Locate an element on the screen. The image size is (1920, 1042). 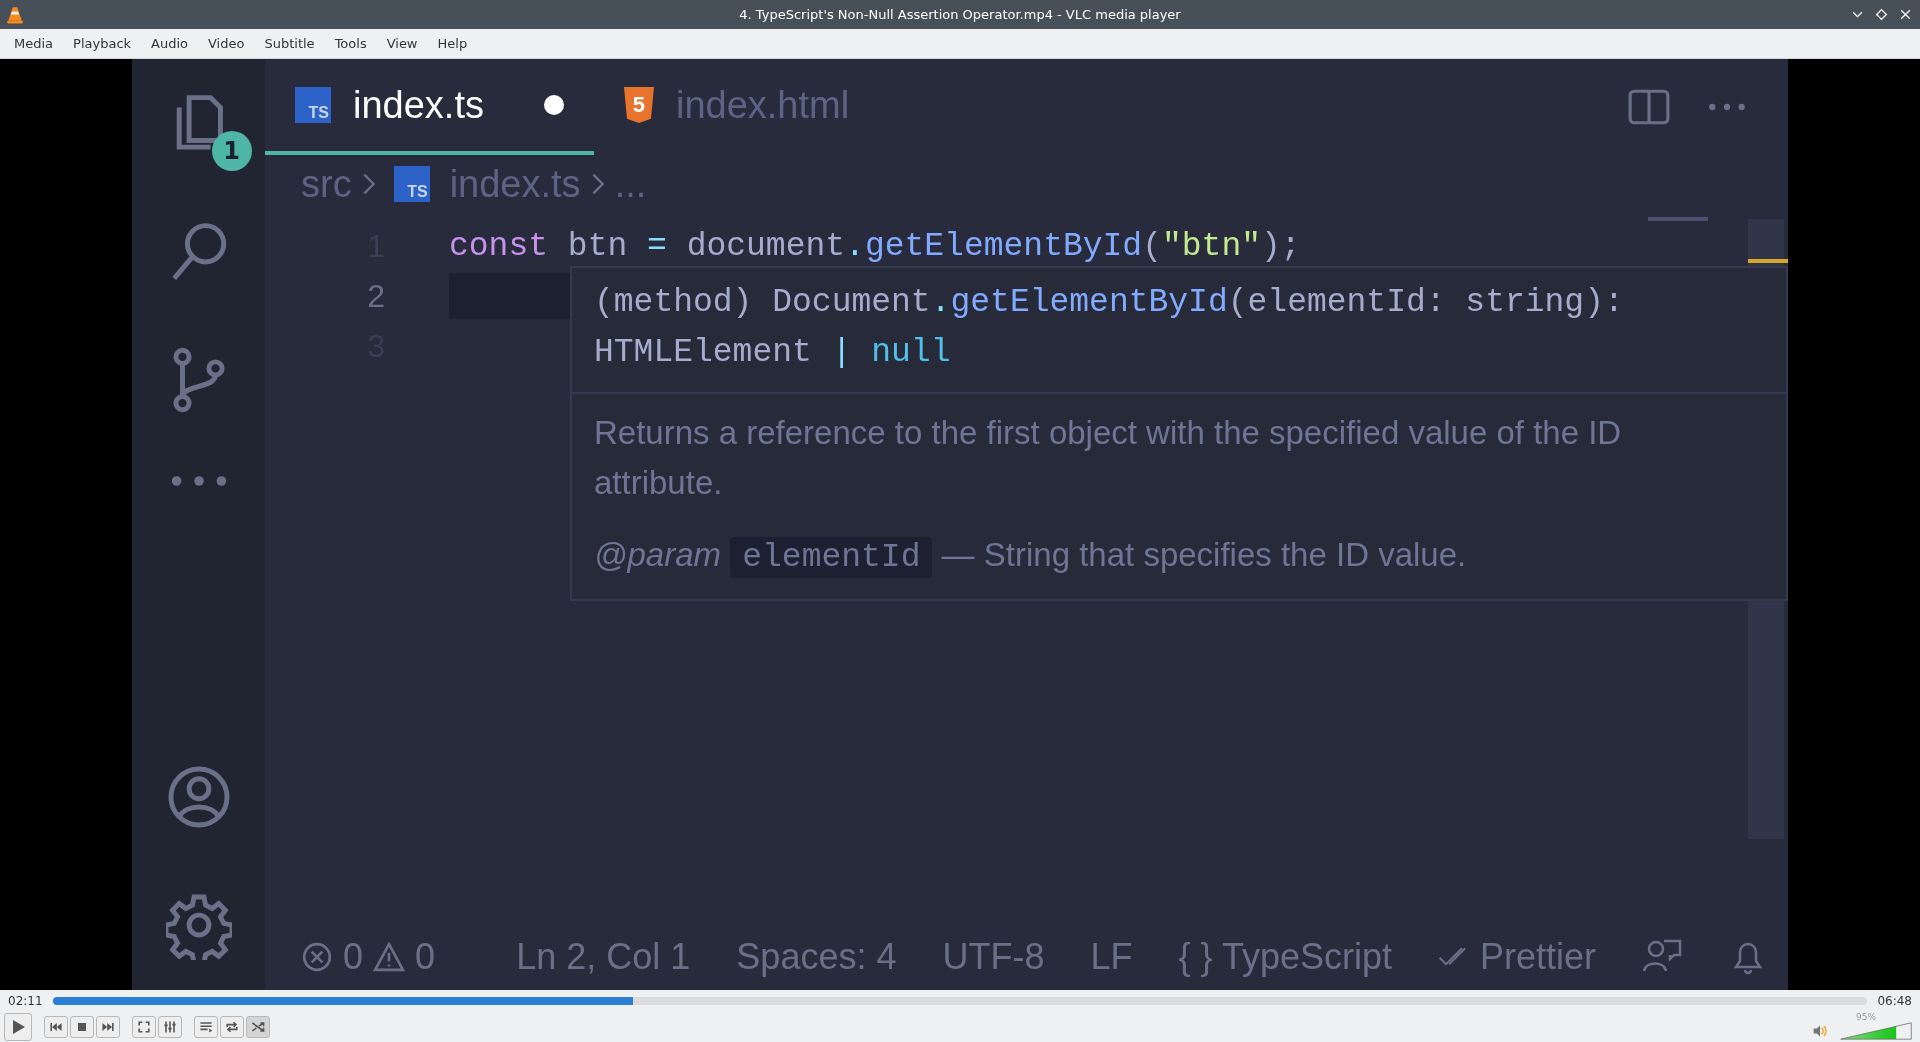
menu-item: Media is located at coordinates (34, 43).